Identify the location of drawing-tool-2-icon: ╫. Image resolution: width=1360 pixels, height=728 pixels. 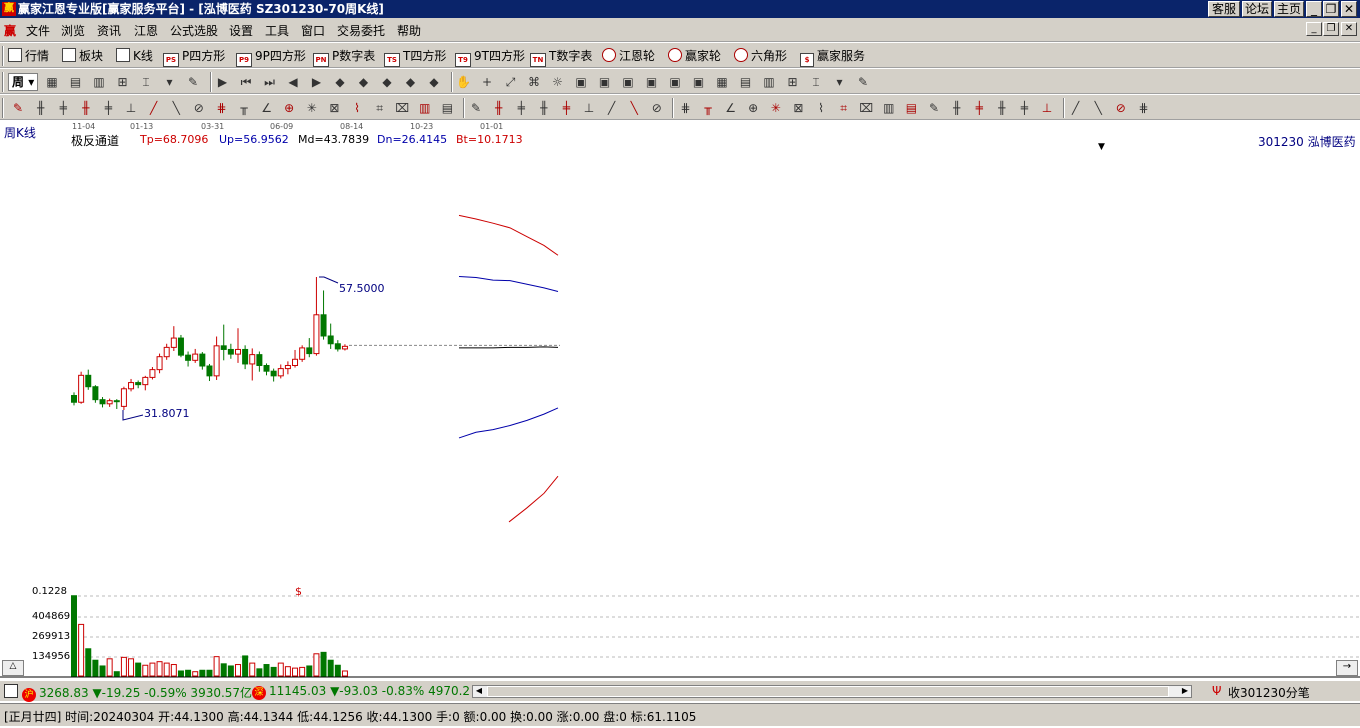
(41, 108).